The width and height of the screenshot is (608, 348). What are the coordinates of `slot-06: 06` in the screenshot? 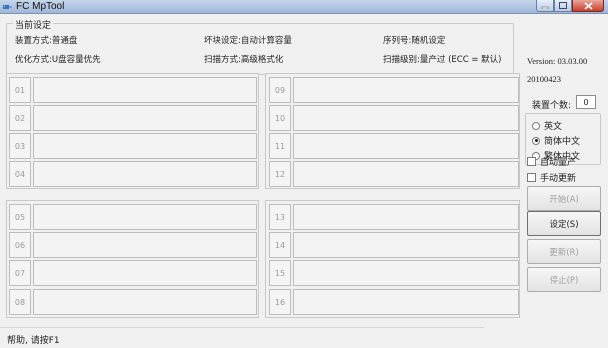 It's located at (133, 245).